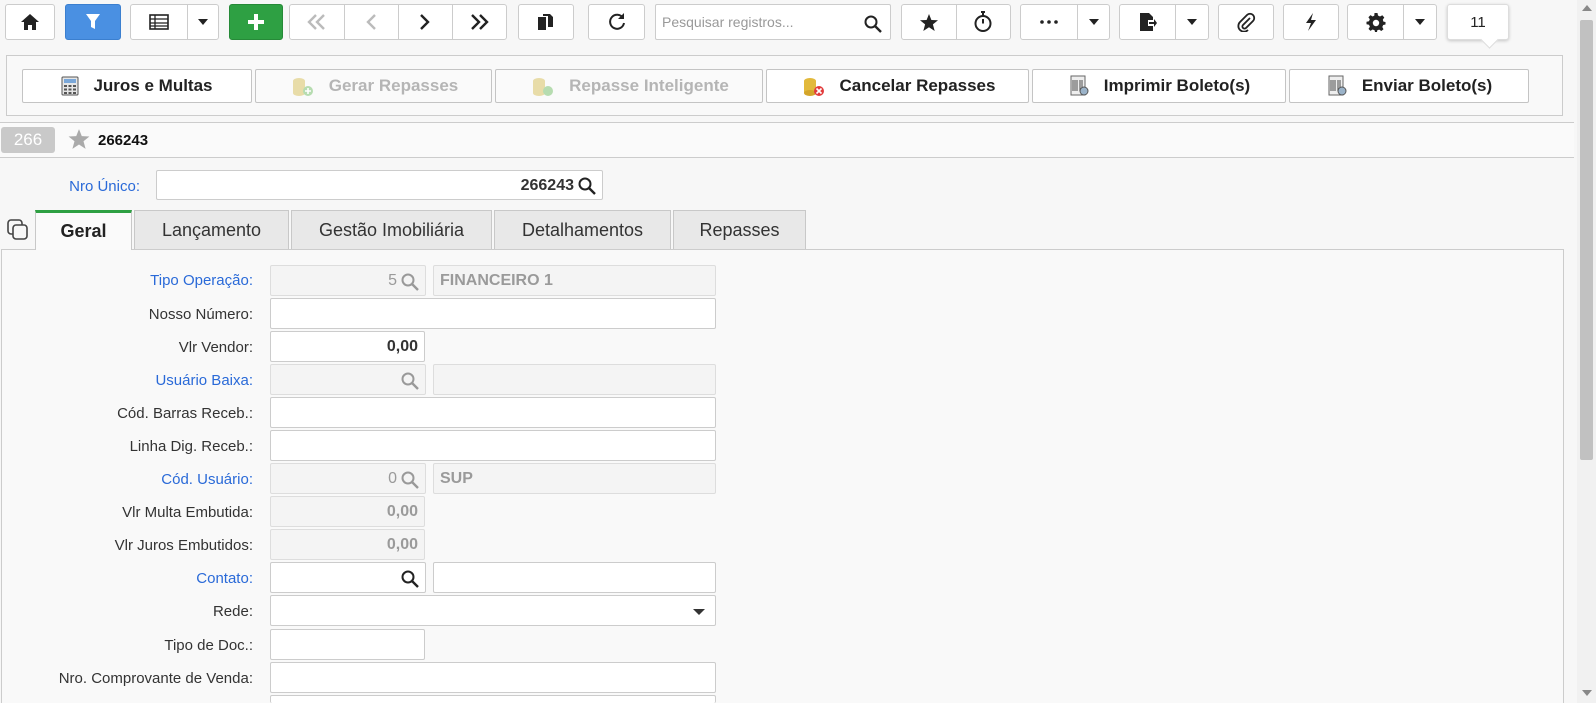 This screenshot has width=1596, height=703. What do you see at coordinates (574, 577) in the screenshot?
I see `contato-desc-field` at bounding box center [574, 577].